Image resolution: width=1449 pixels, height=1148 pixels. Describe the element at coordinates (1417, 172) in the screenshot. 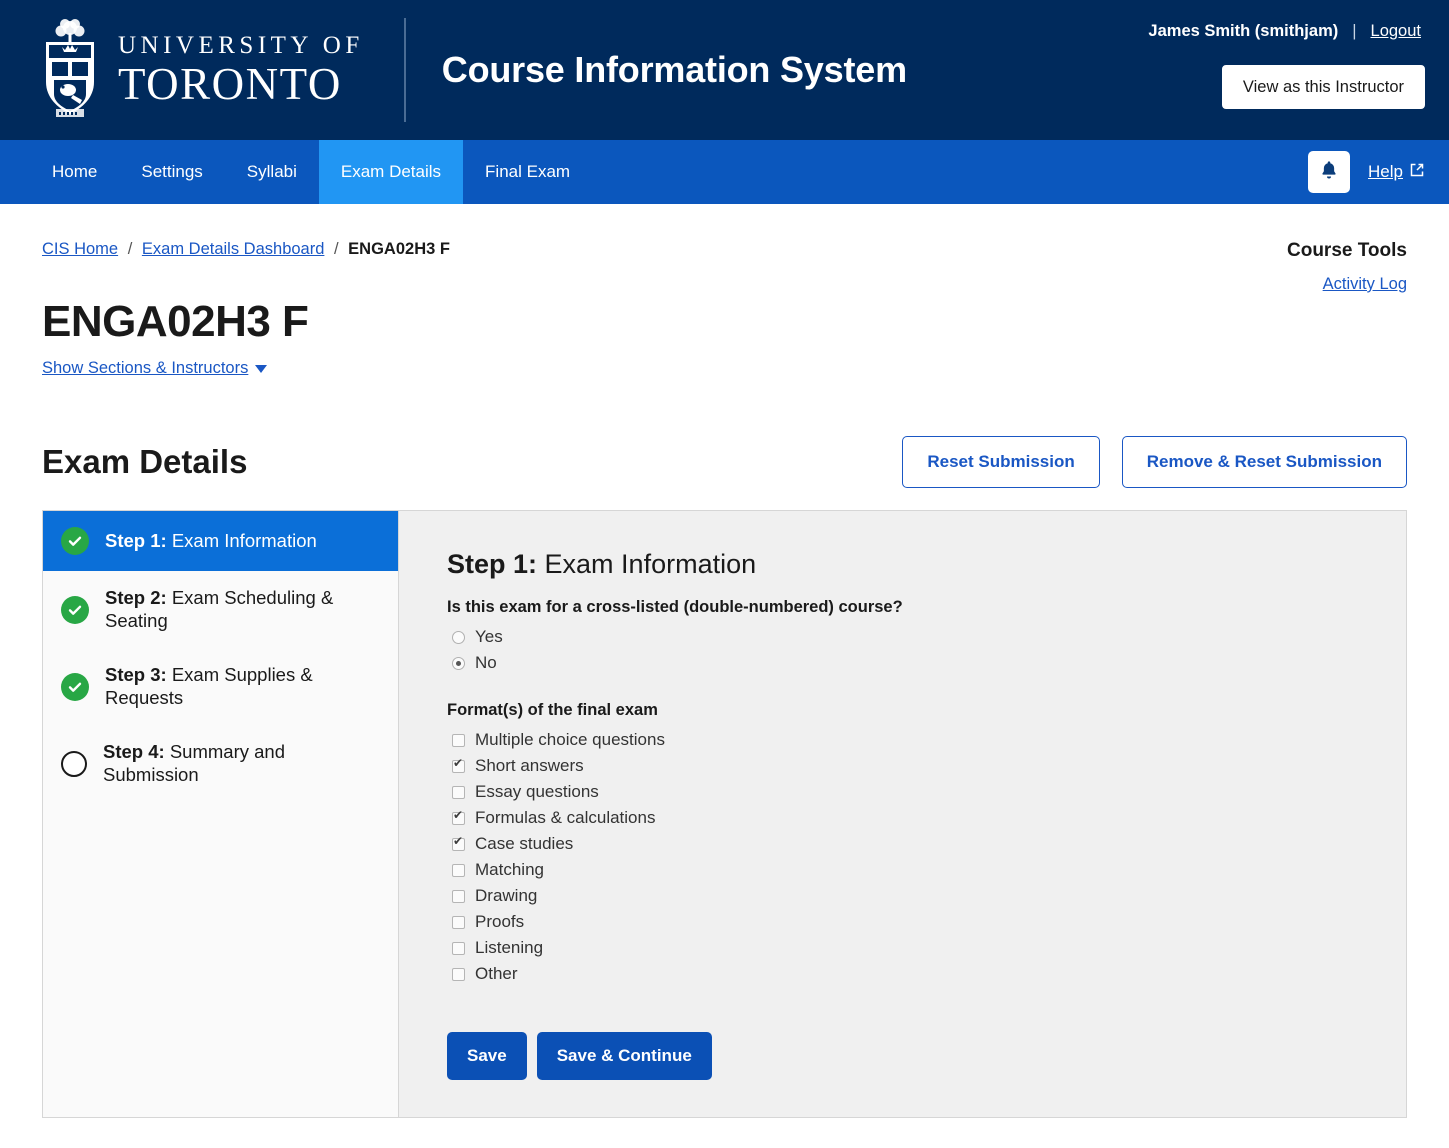

I see `external-link-icon` at that location.